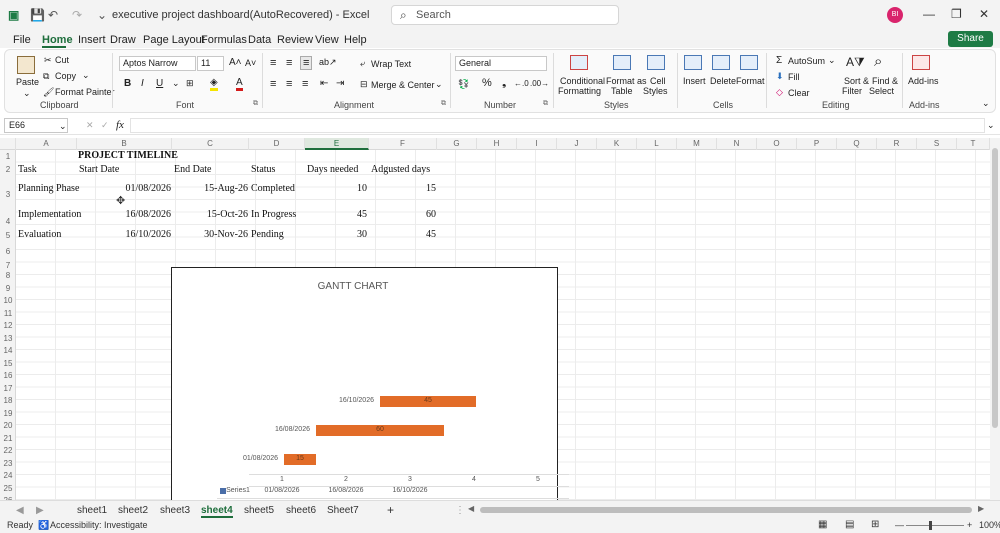 The height and width of the screenshot is (533, 1000). Describe the element at coordinates (779, 60) in the screenshot. I see `autosum-icon: Σ` at that location.